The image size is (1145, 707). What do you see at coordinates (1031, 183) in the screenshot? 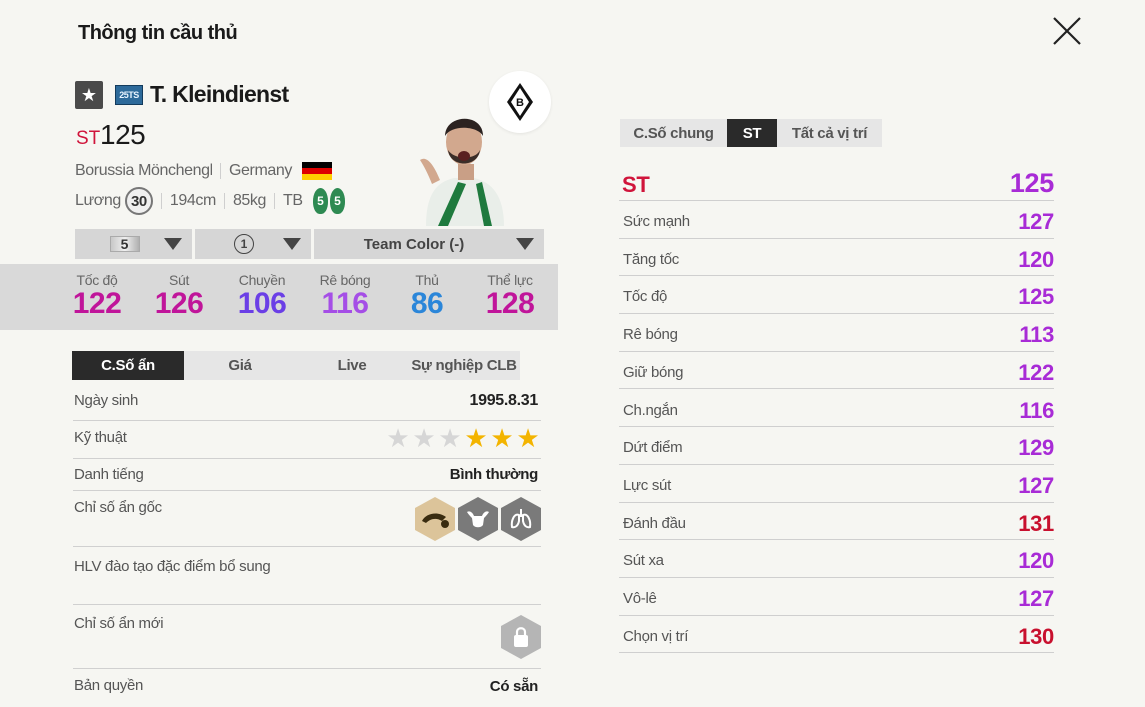
I see `position-ovr-value: 125` at bounding box center [1031, 183].